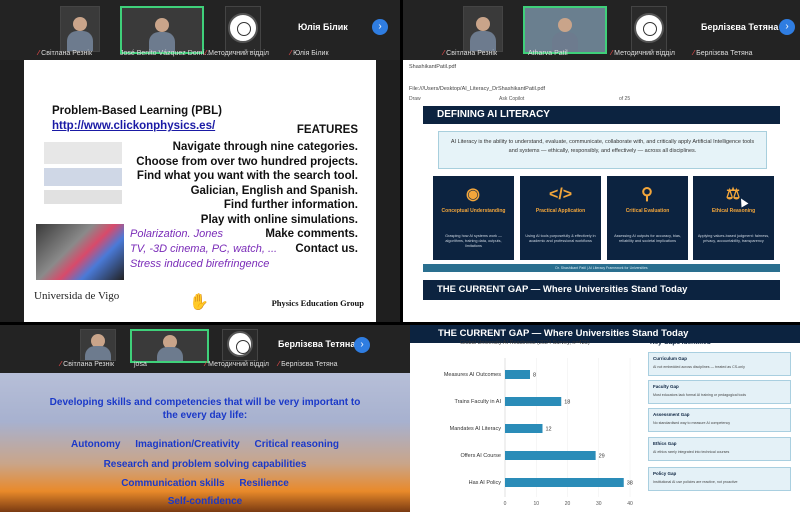  I want to click on gap-title: Ethics Gap, so click(665, 443).